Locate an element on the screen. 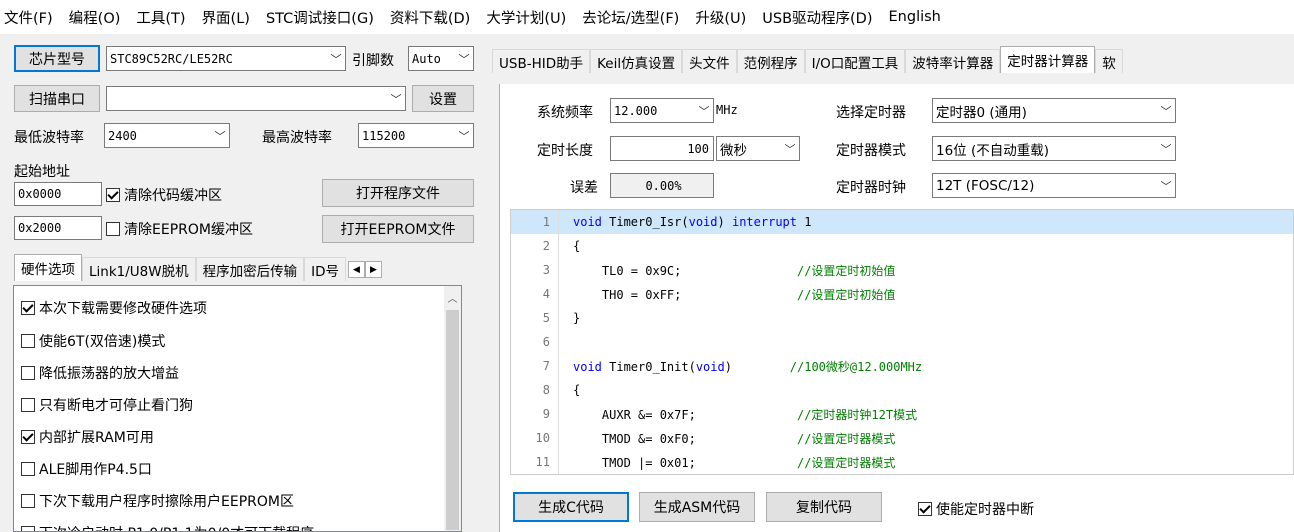 Image resolution: width=1294 pixels, height=532 pixels. length-input: 100 is located at coordinates (662, 148).